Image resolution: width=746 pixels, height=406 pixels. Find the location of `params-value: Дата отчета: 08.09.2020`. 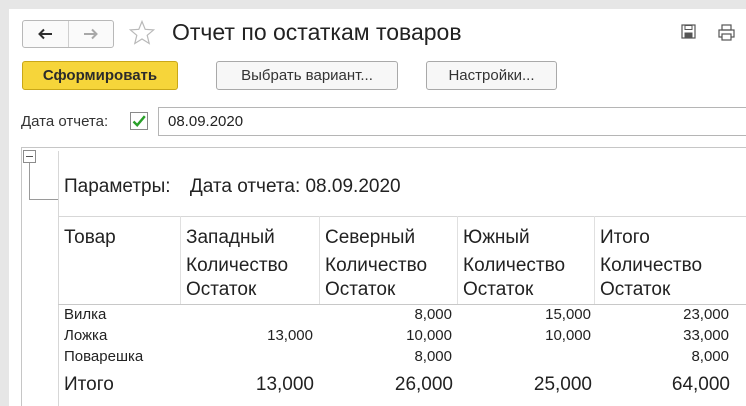

params-value: Дата отчета: 08.09.2020 is located at coordinates (295, 186).